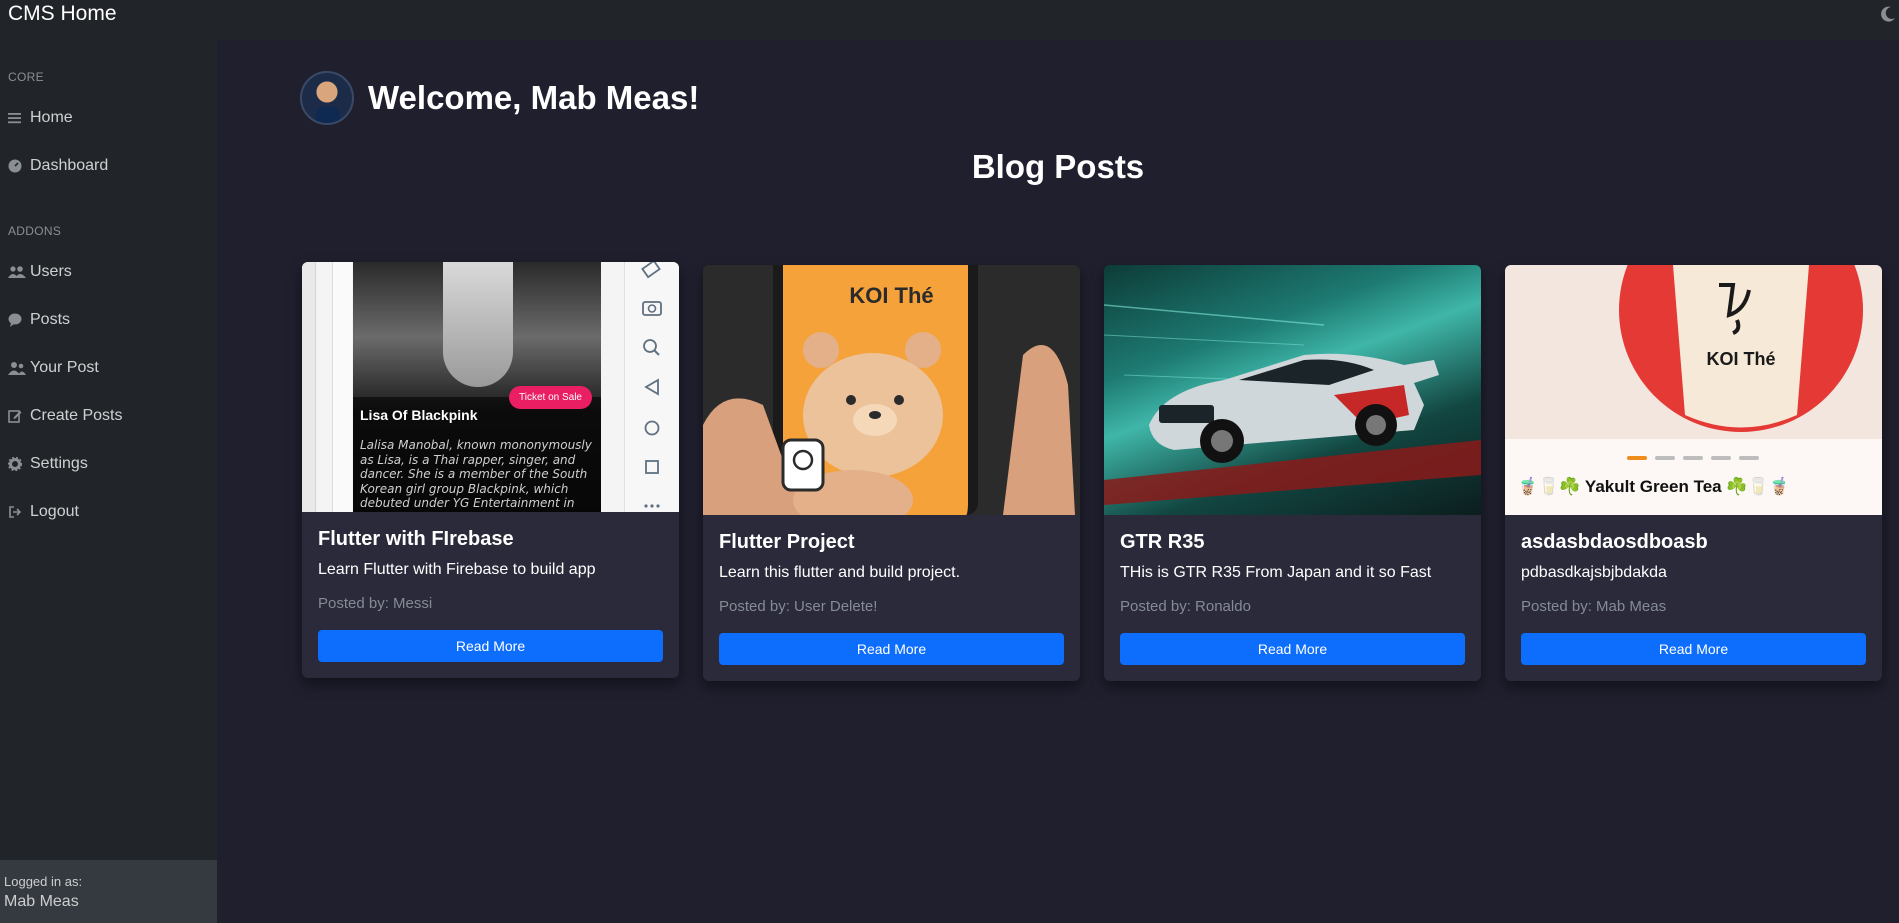 Image resolution: width=1899 pixels, height=923 pixels. Describe the element at coordinates (69, 165) in the screenshot. I see `sidebar-item-label: Dashboard` at that location.